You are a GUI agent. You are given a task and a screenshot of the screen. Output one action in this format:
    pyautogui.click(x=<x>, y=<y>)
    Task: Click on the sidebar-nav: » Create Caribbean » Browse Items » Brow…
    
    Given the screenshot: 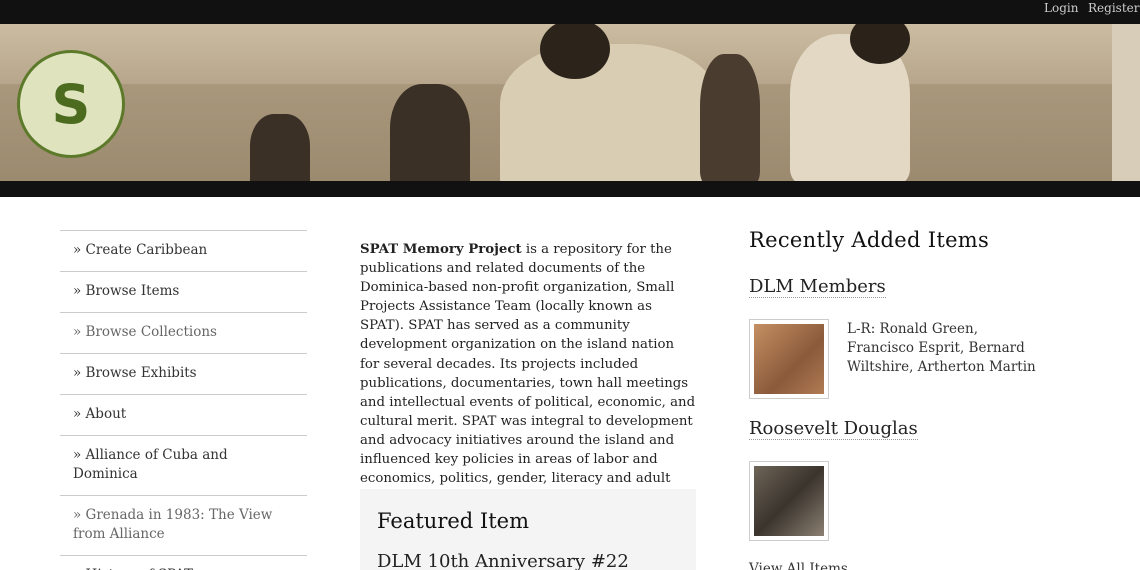 What is the action you would take?
    pyautogui.click(x=183, y=400)
    